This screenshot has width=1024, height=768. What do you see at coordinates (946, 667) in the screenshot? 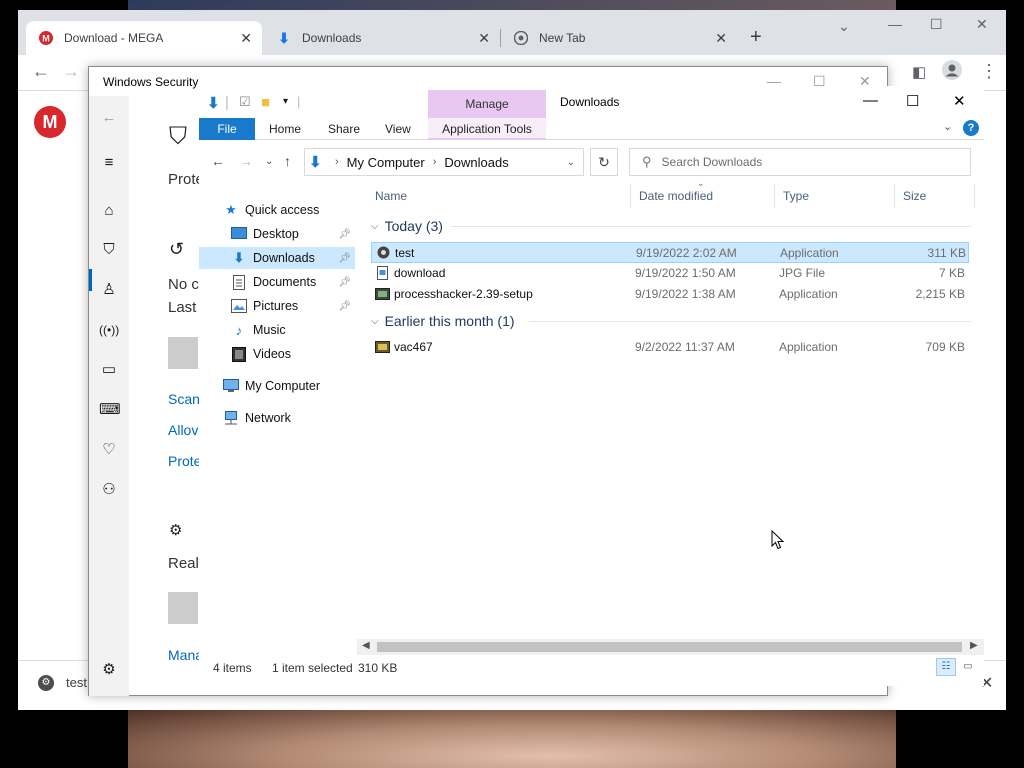
I see `details-view-icon: ☷` at bounding box center [946, 667].